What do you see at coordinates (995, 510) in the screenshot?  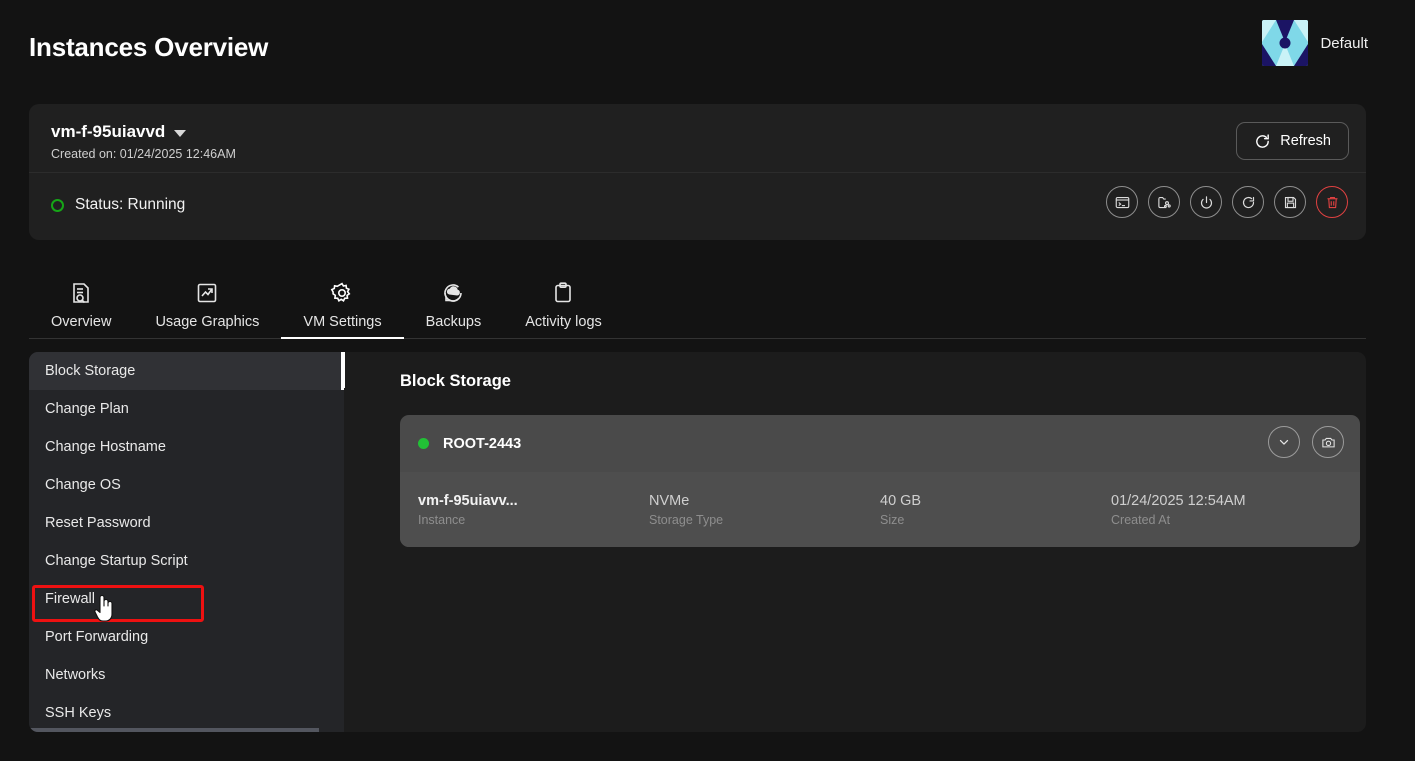 I see `volume-field-size: 40 GB Size` at bounding box center [995, 510].